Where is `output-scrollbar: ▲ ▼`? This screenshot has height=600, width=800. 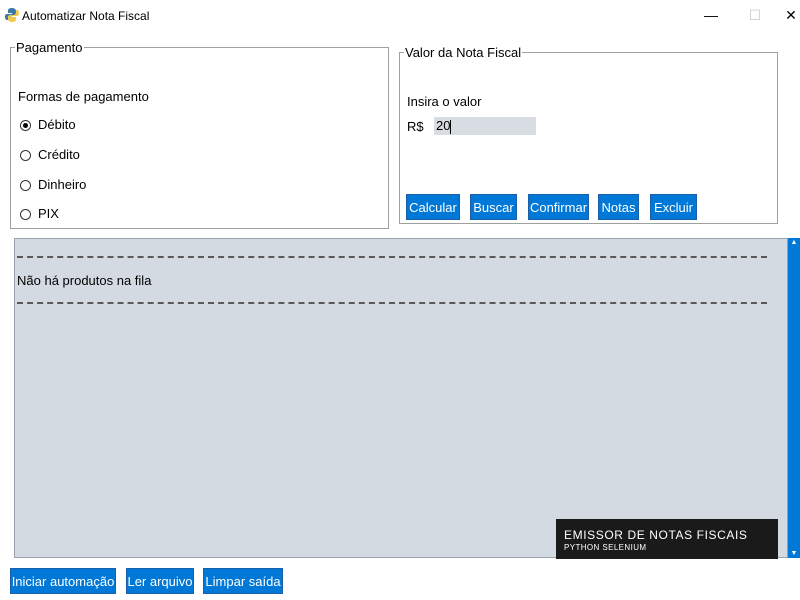
output-scrollbar: ▲ ▼ is located at coordinates (794, 398).